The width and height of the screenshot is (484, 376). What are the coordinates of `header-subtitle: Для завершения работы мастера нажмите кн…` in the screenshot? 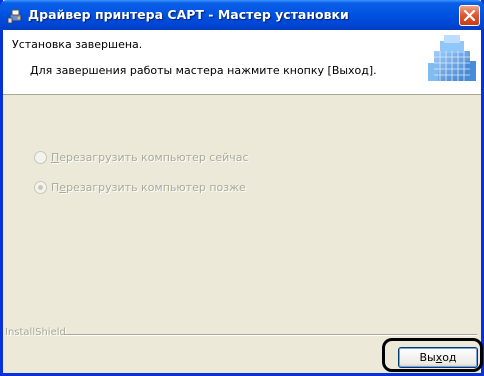 It's located at (203, 70).